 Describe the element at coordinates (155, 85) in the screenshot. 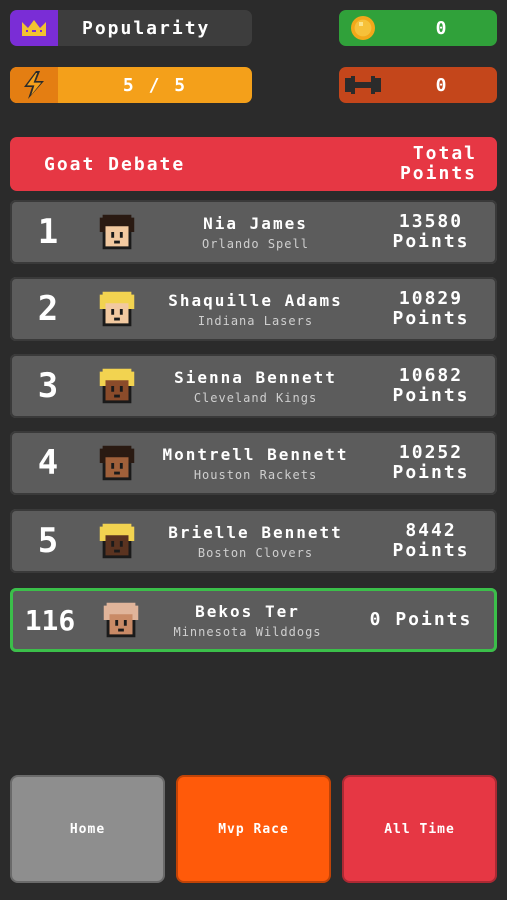

I see `energy-value: 5 / 5` at that location.